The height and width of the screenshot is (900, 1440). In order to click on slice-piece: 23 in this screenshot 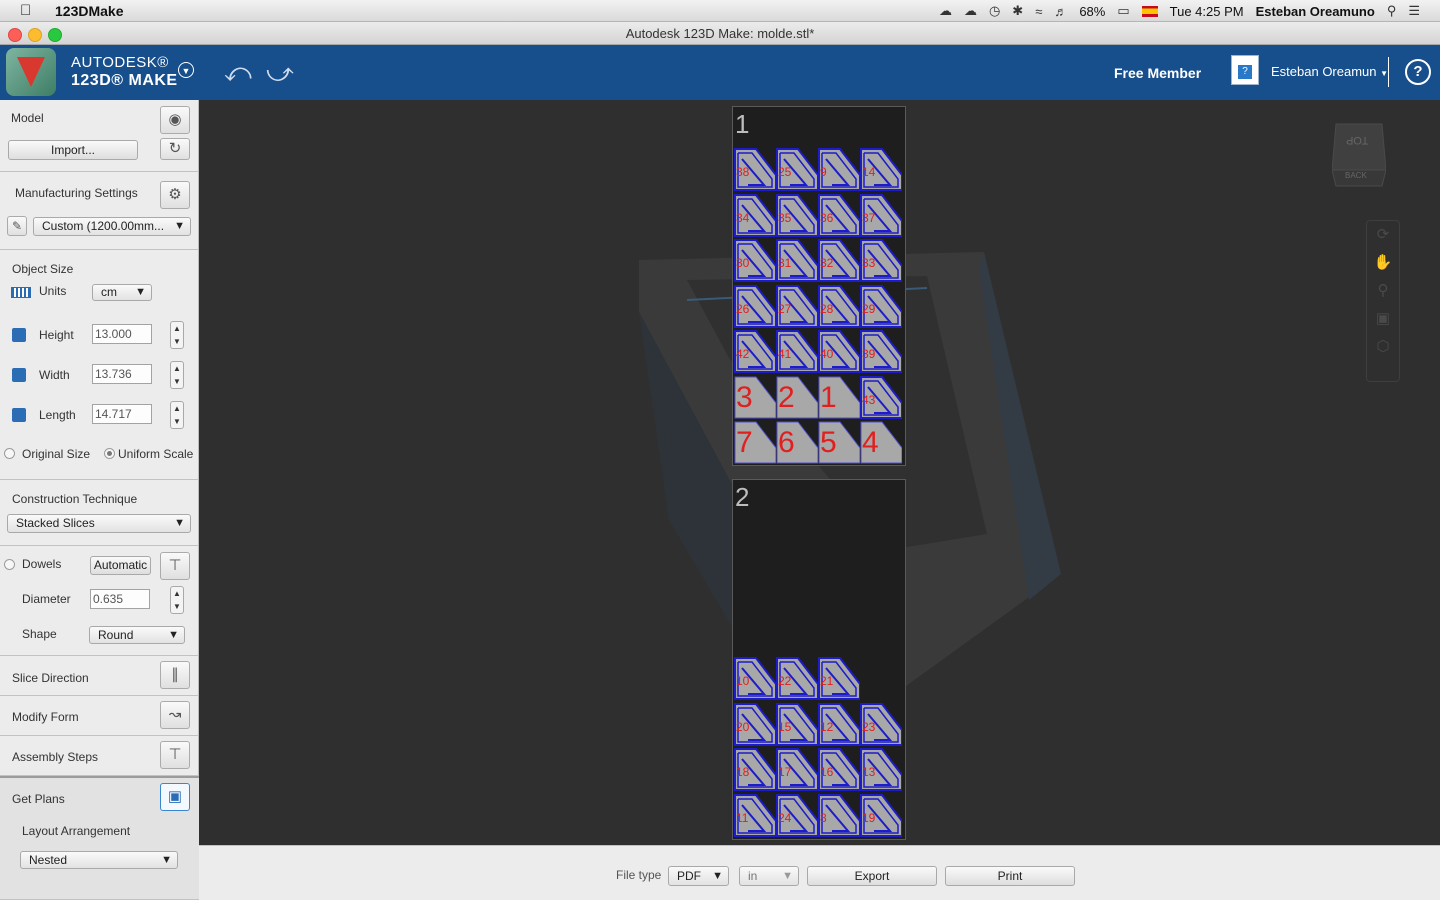, I will do `click(881, 724)`.